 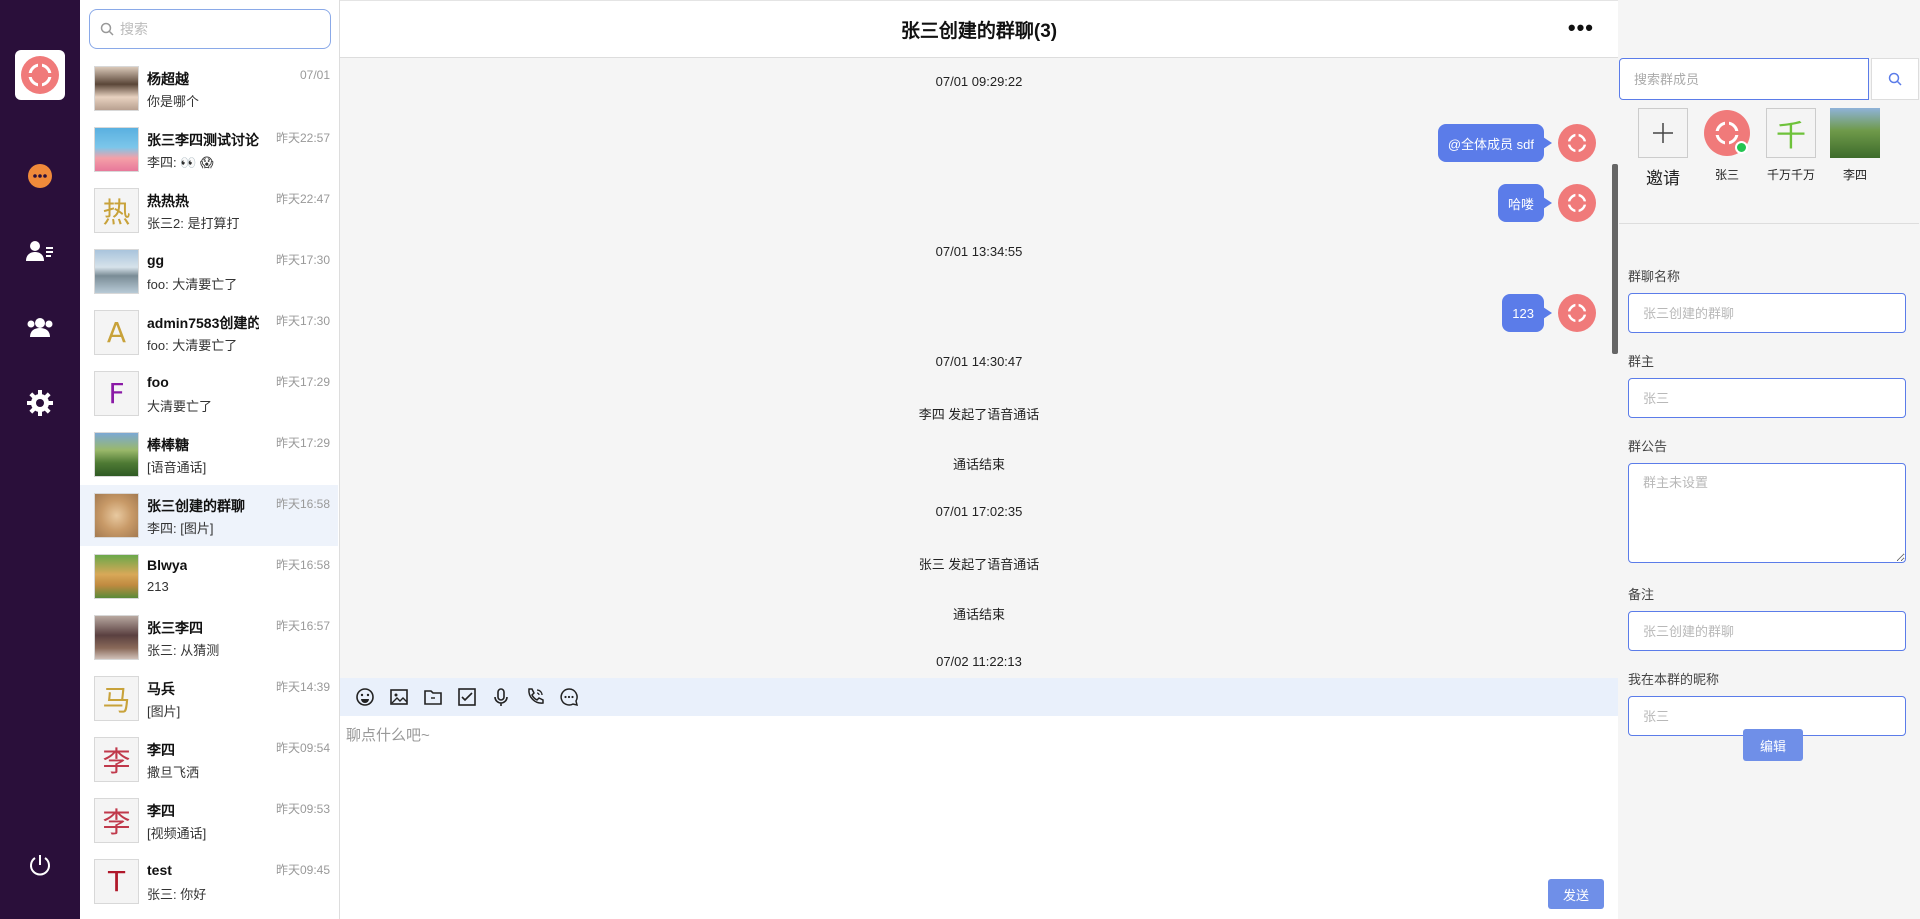 What do you see at coordinates (242, 210) in the screenshot?
I see `conversation-info: 热热热 昨天22:47 张三2: 是打算打` at bounding box center [242, 210].